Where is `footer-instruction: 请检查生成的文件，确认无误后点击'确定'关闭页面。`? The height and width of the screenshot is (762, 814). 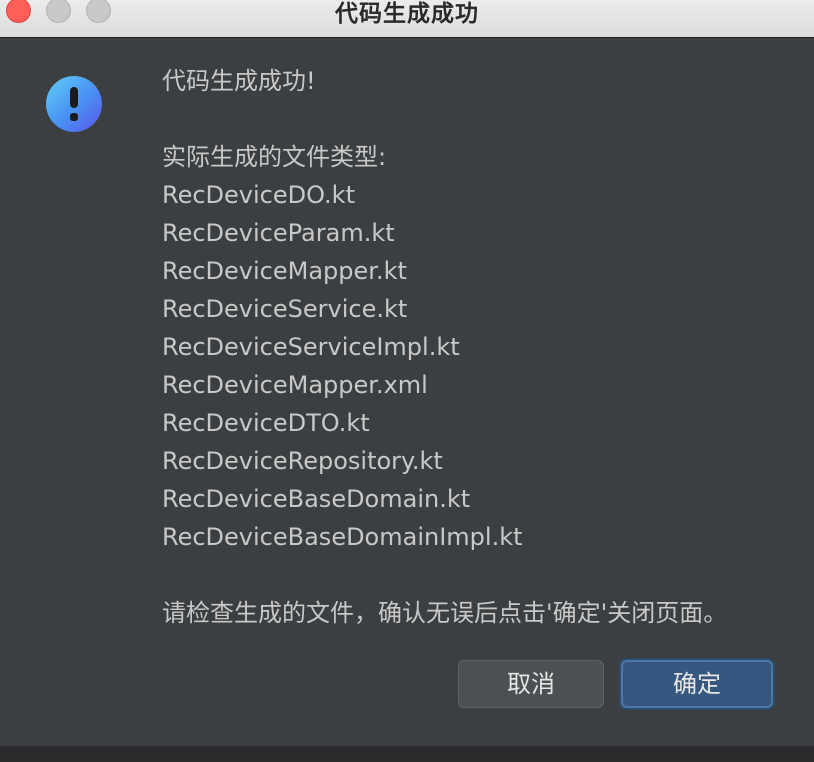
footer-instruction: 请检查生成的文件，确认无误后点击'确定'关闭页面。 is located at coordinates (445, 613).